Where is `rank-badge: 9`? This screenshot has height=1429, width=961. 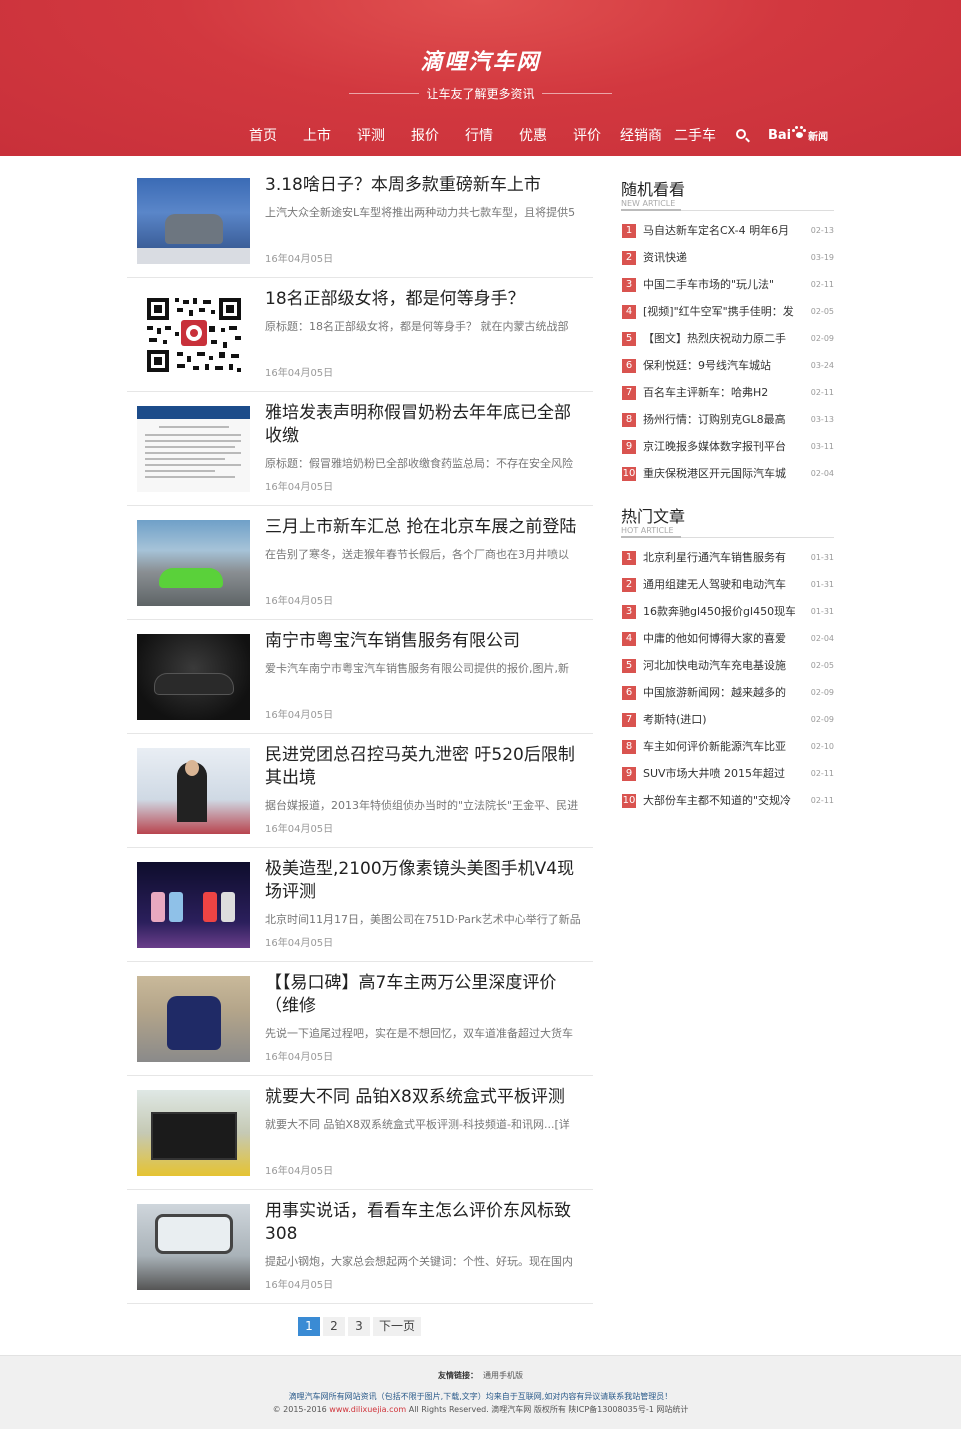
rank-badge: 9 is located at coordinates (629, 447).